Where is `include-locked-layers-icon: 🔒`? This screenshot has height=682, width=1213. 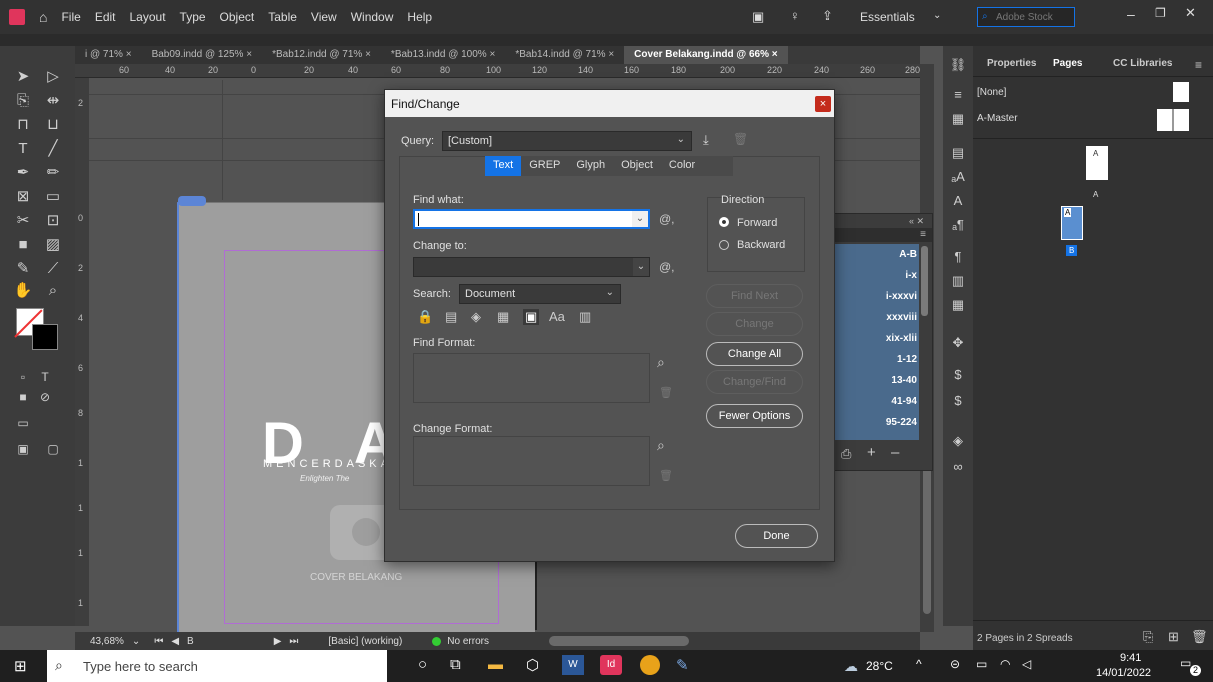 include-locked-layers-icon: 🔒 is located at coordinates (425, 317).